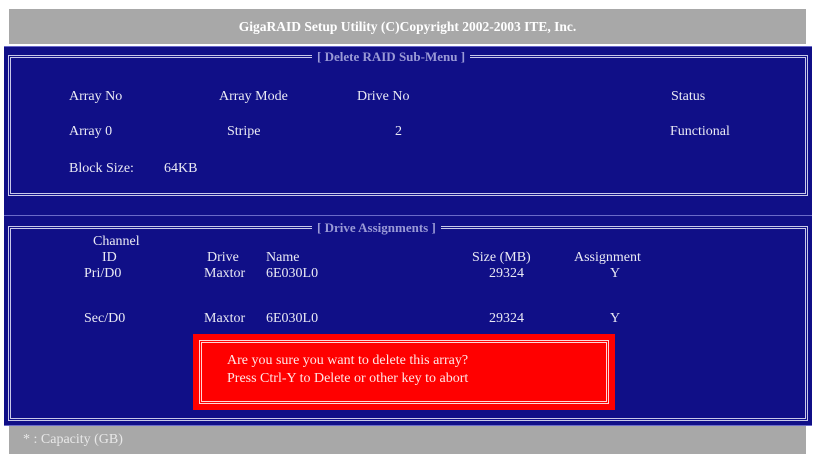  What do you see at coordinates (181, 168) in the screenshot?
I see `block-size-value: 64KB` at bounding box center [181, 168].